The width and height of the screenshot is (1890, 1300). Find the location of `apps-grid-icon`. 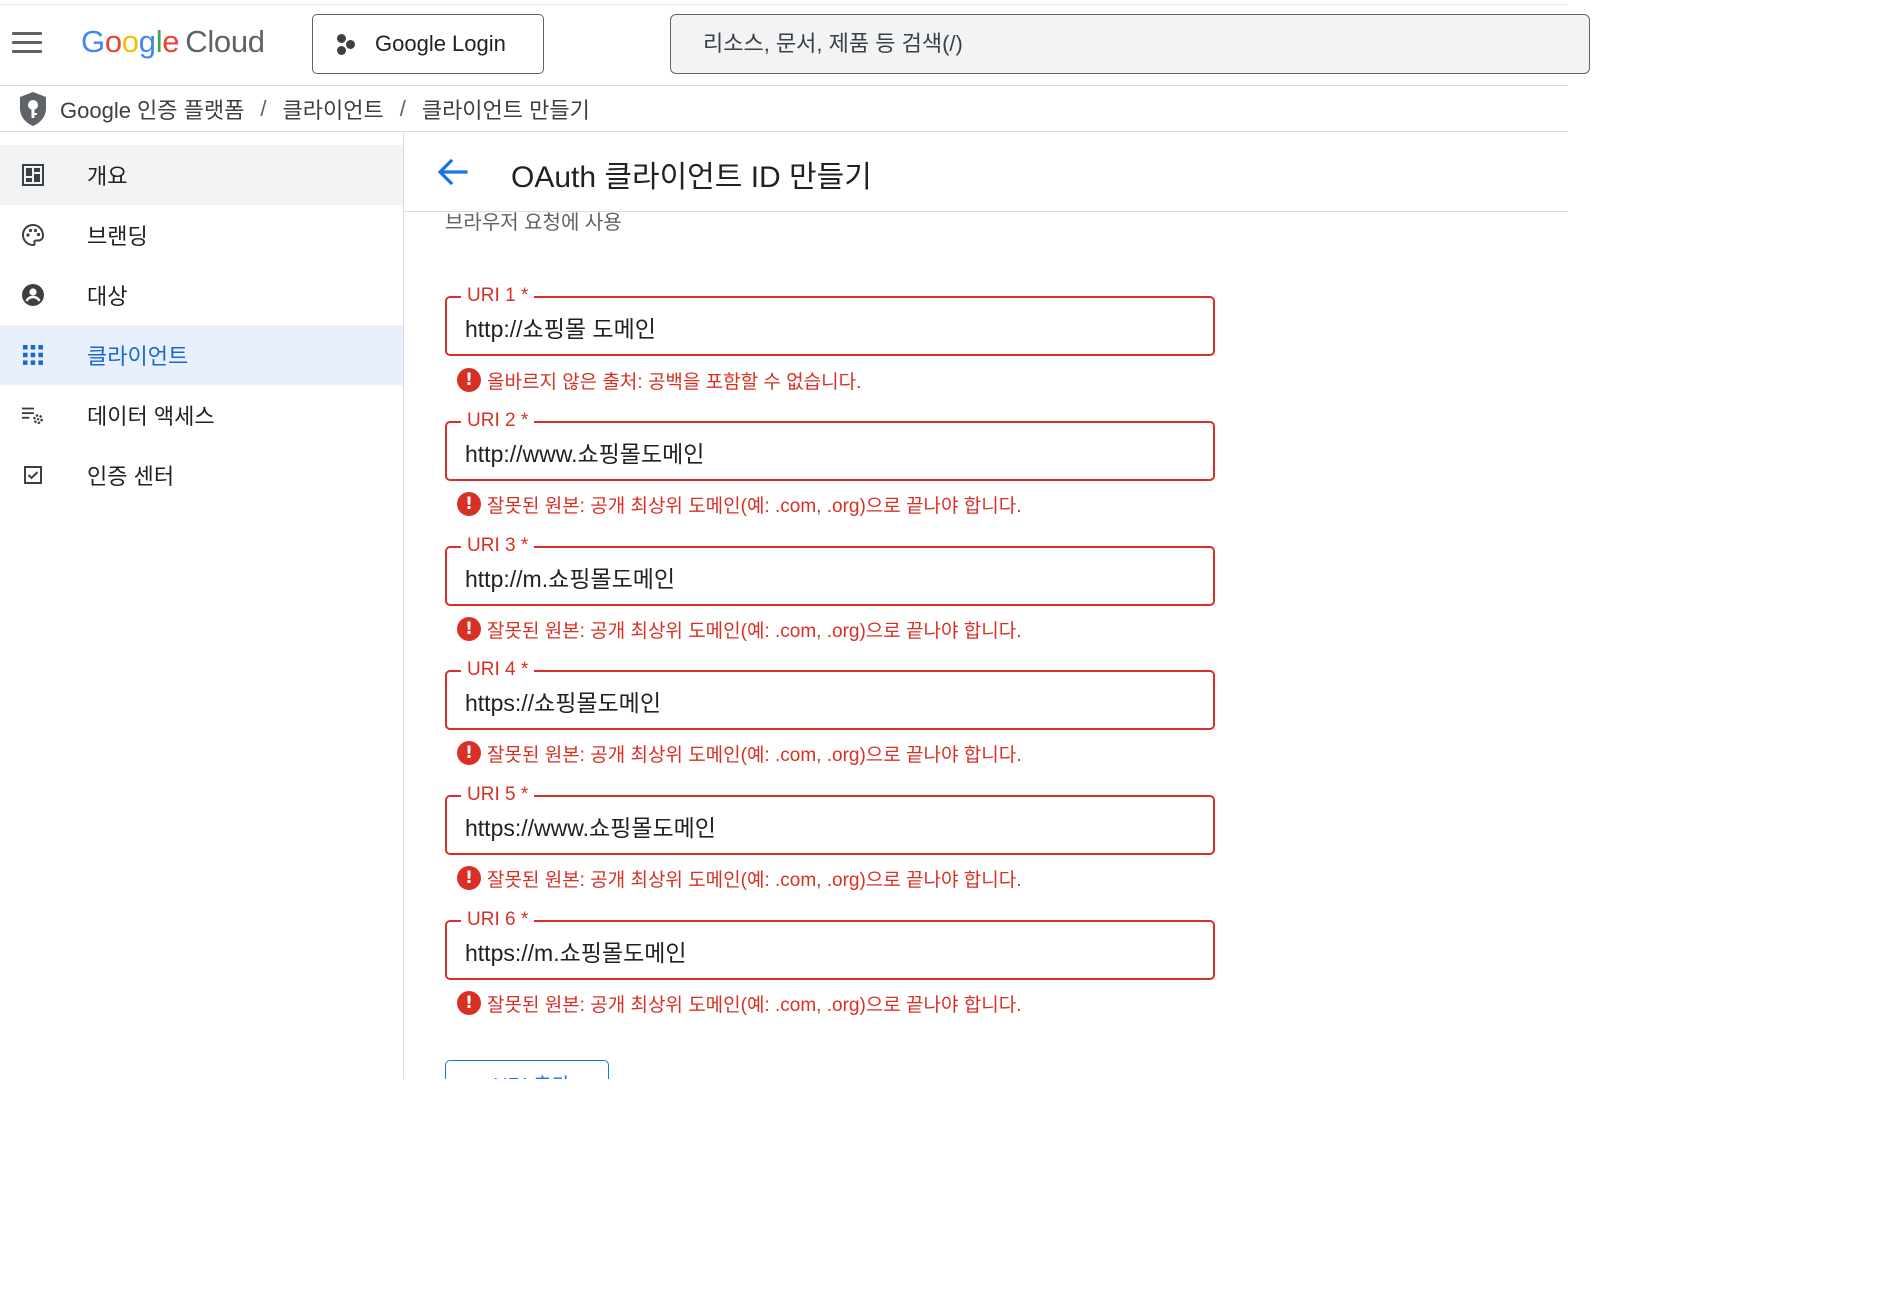

apps-grid-icon is located at coordinates (33, 355).